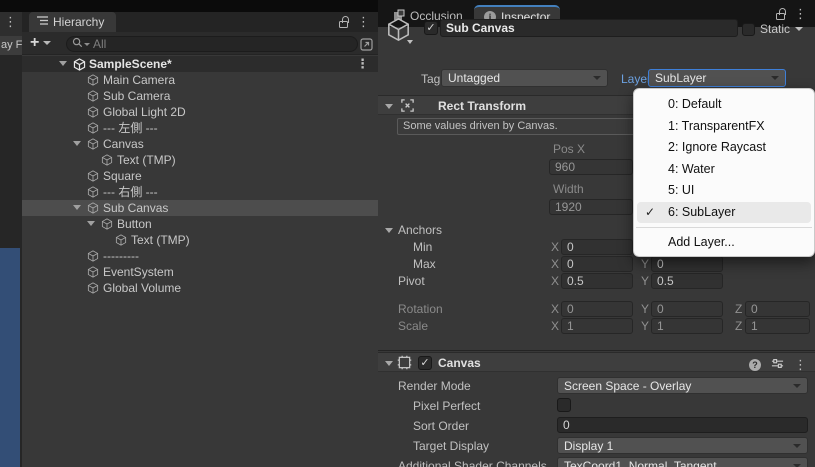 This screenshot has height=467, width=815. What do you see at coordinates (404, 364) in the screenshot?
I see `canvas-component-icon` at bounding box center [404, 364].